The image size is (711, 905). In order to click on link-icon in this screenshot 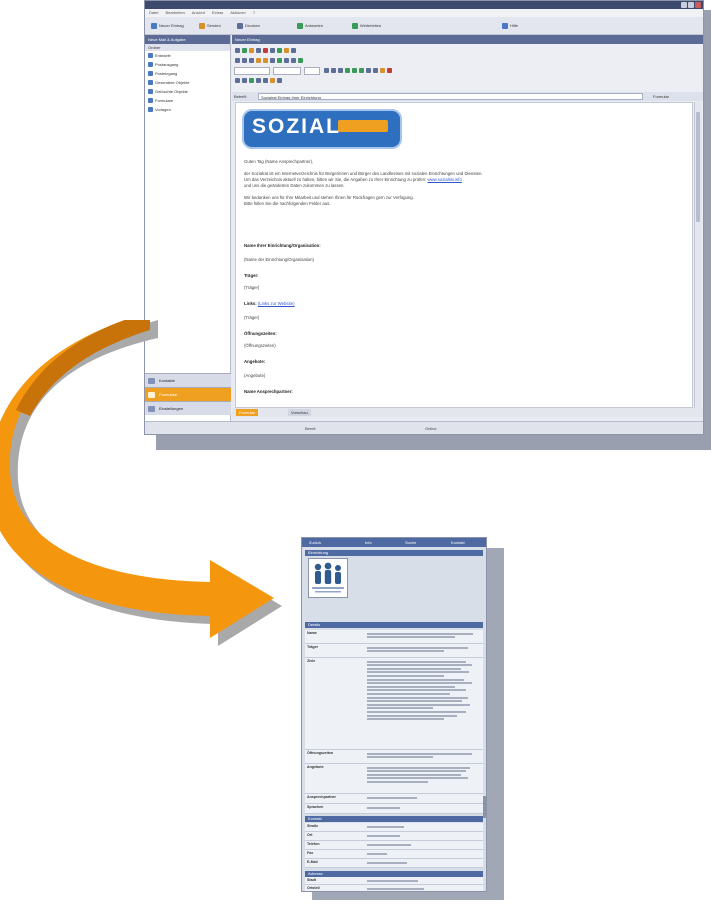, I will do `click(286, 61)`.